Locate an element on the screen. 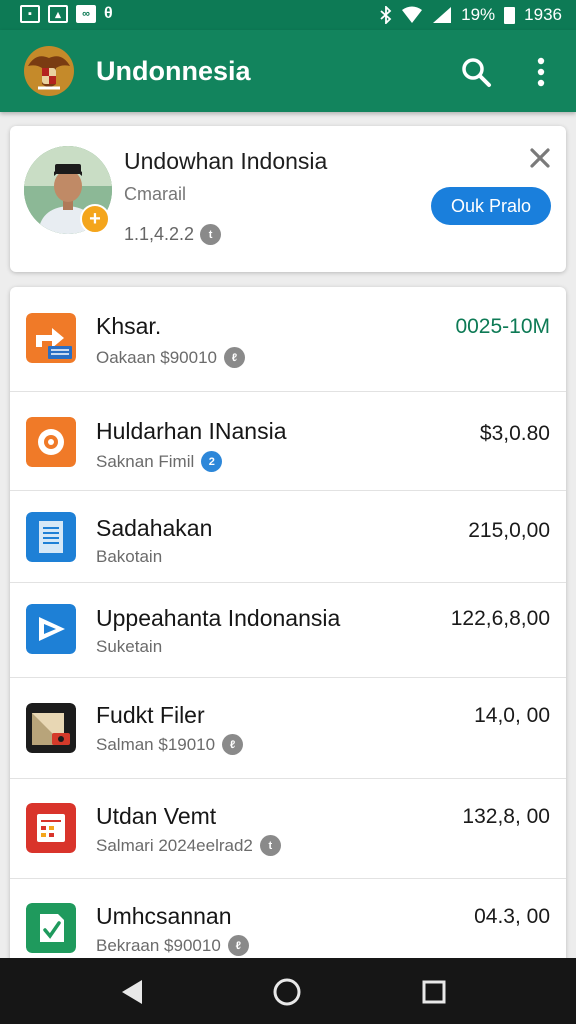  item-subtitle-row: Salmari 2024eelrad2 t is located at coordinates (188, 845).